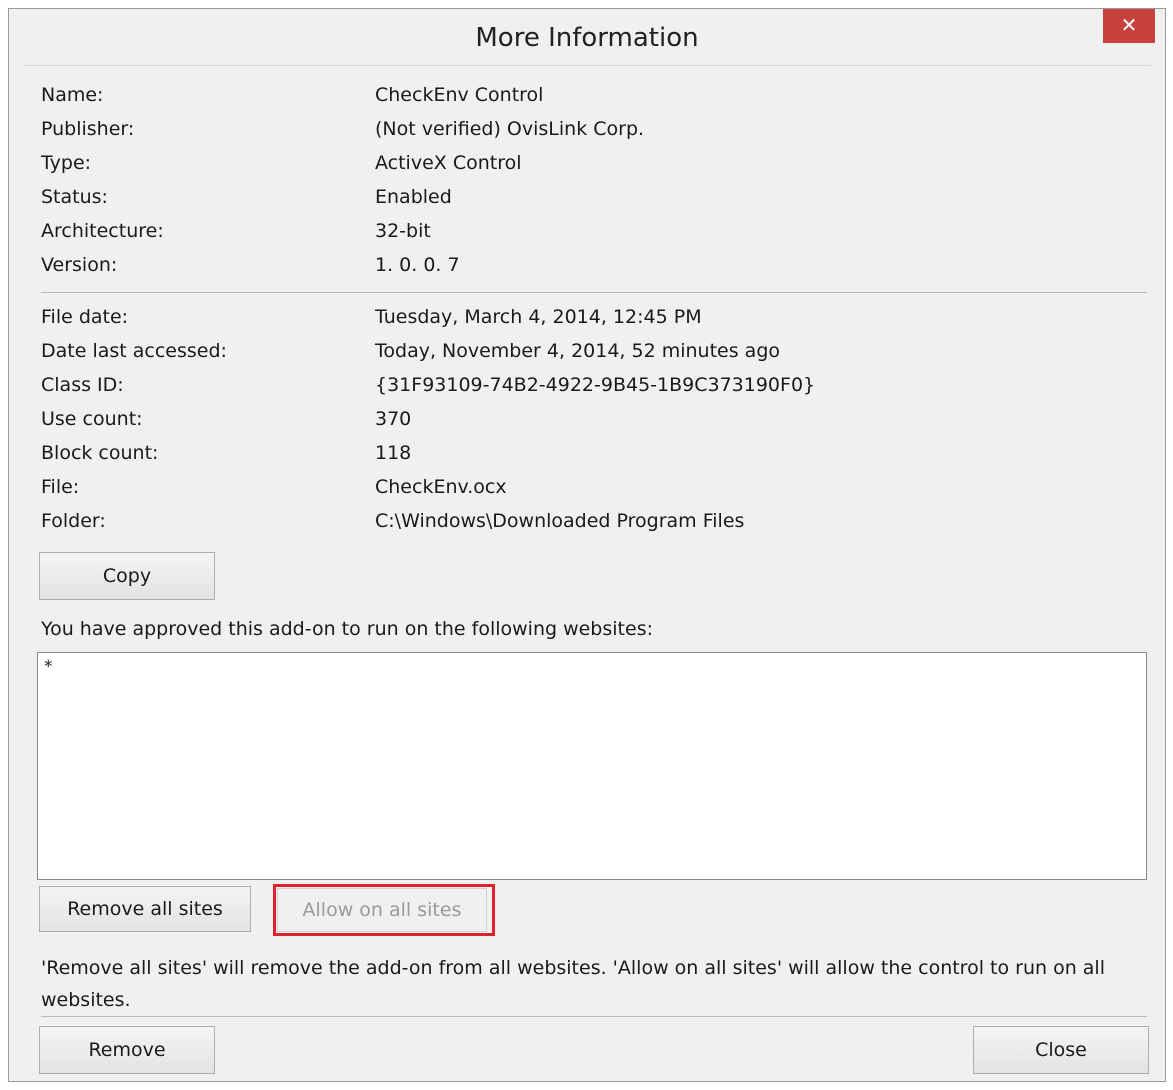 This screenshot has width=1173, height=1090. Describe the element at coordinates (100, 453) in the screenshot. I see `info-label: Block count:` at that location.